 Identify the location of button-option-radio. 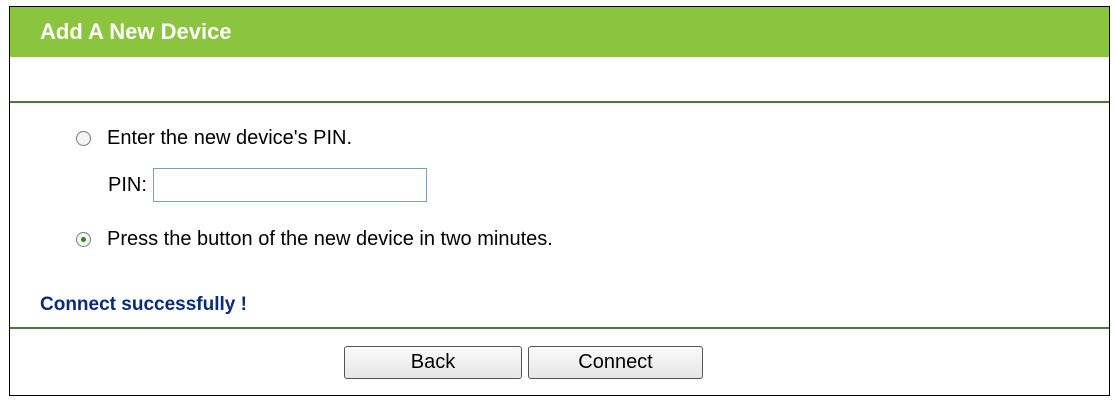
(83, 239).